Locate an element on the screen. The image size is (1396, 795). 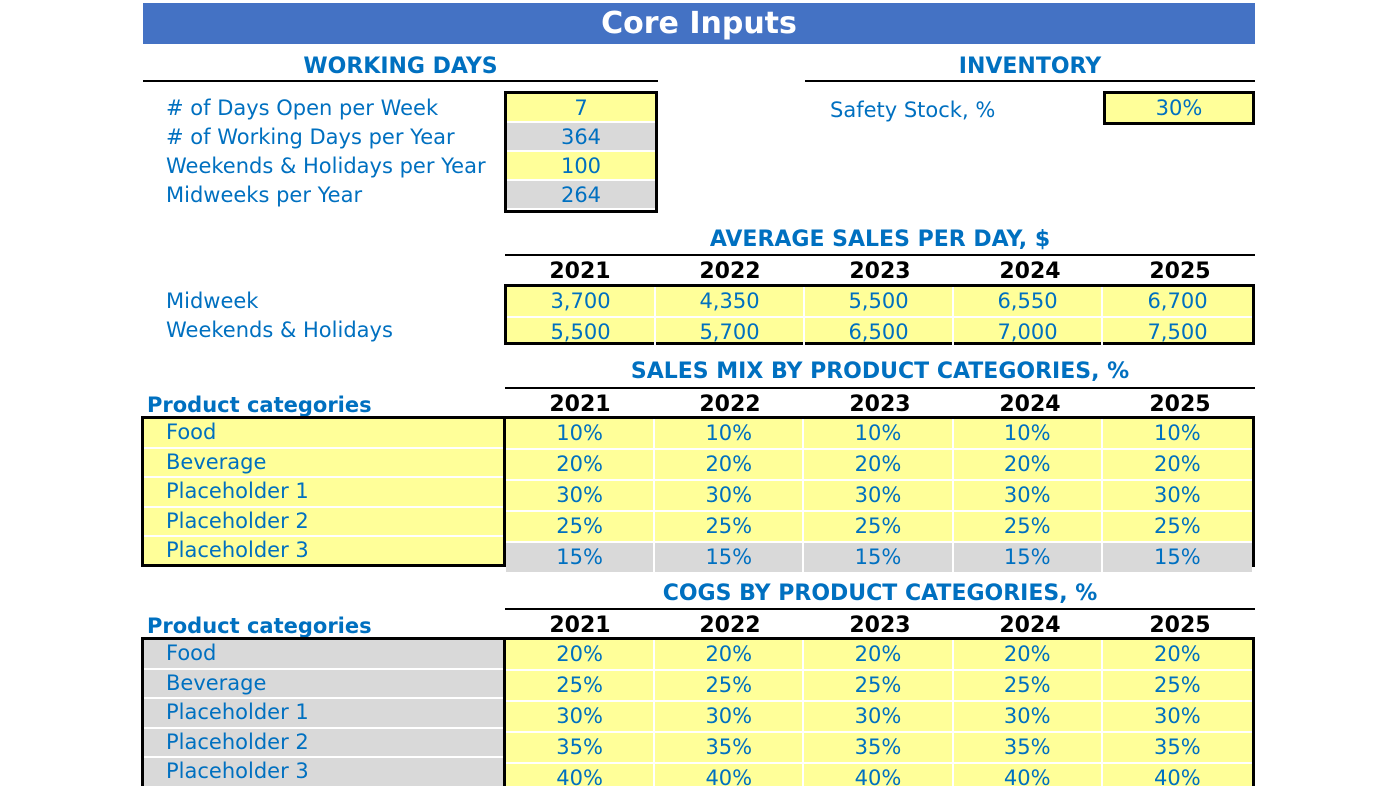
sales-mix-heading: SALES MIX BY PRODUCT CATEGORIES, % is located at coordinates (880, 371).